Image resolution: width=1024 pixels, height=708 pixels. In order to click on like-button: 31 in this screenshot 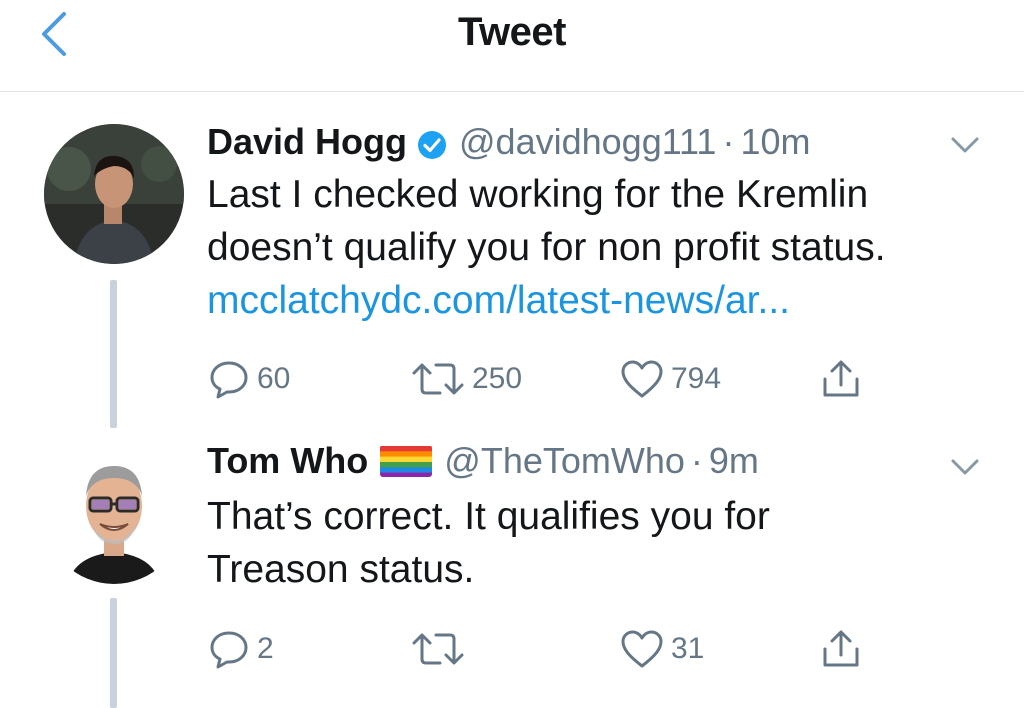, I will do `click(661, 649)`.